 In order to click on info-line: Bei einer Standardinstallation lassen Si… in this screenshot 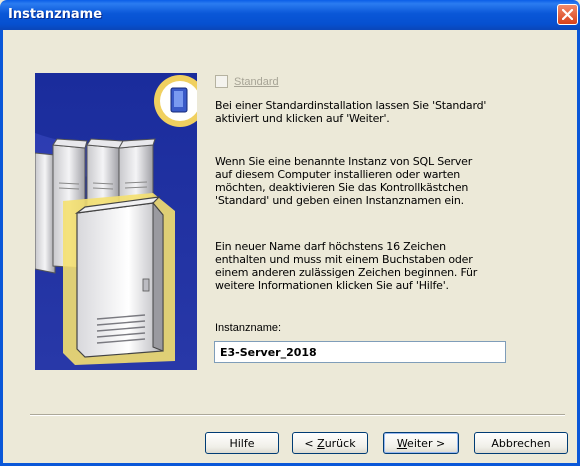, I will do `click(351, 105)`.